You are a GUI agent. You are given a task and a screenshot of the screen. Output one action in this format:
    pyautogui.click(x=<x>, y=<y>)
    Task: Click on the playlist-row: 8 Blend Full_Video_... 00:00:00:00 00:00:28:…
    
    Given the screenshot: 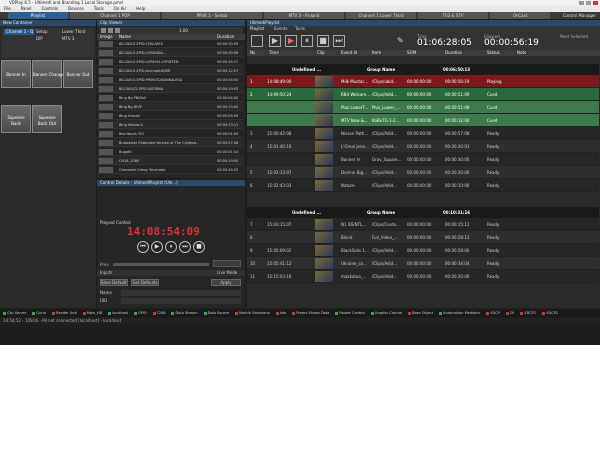 What is the action you would take?
    pyautogui.click(x=423, y=237)
    